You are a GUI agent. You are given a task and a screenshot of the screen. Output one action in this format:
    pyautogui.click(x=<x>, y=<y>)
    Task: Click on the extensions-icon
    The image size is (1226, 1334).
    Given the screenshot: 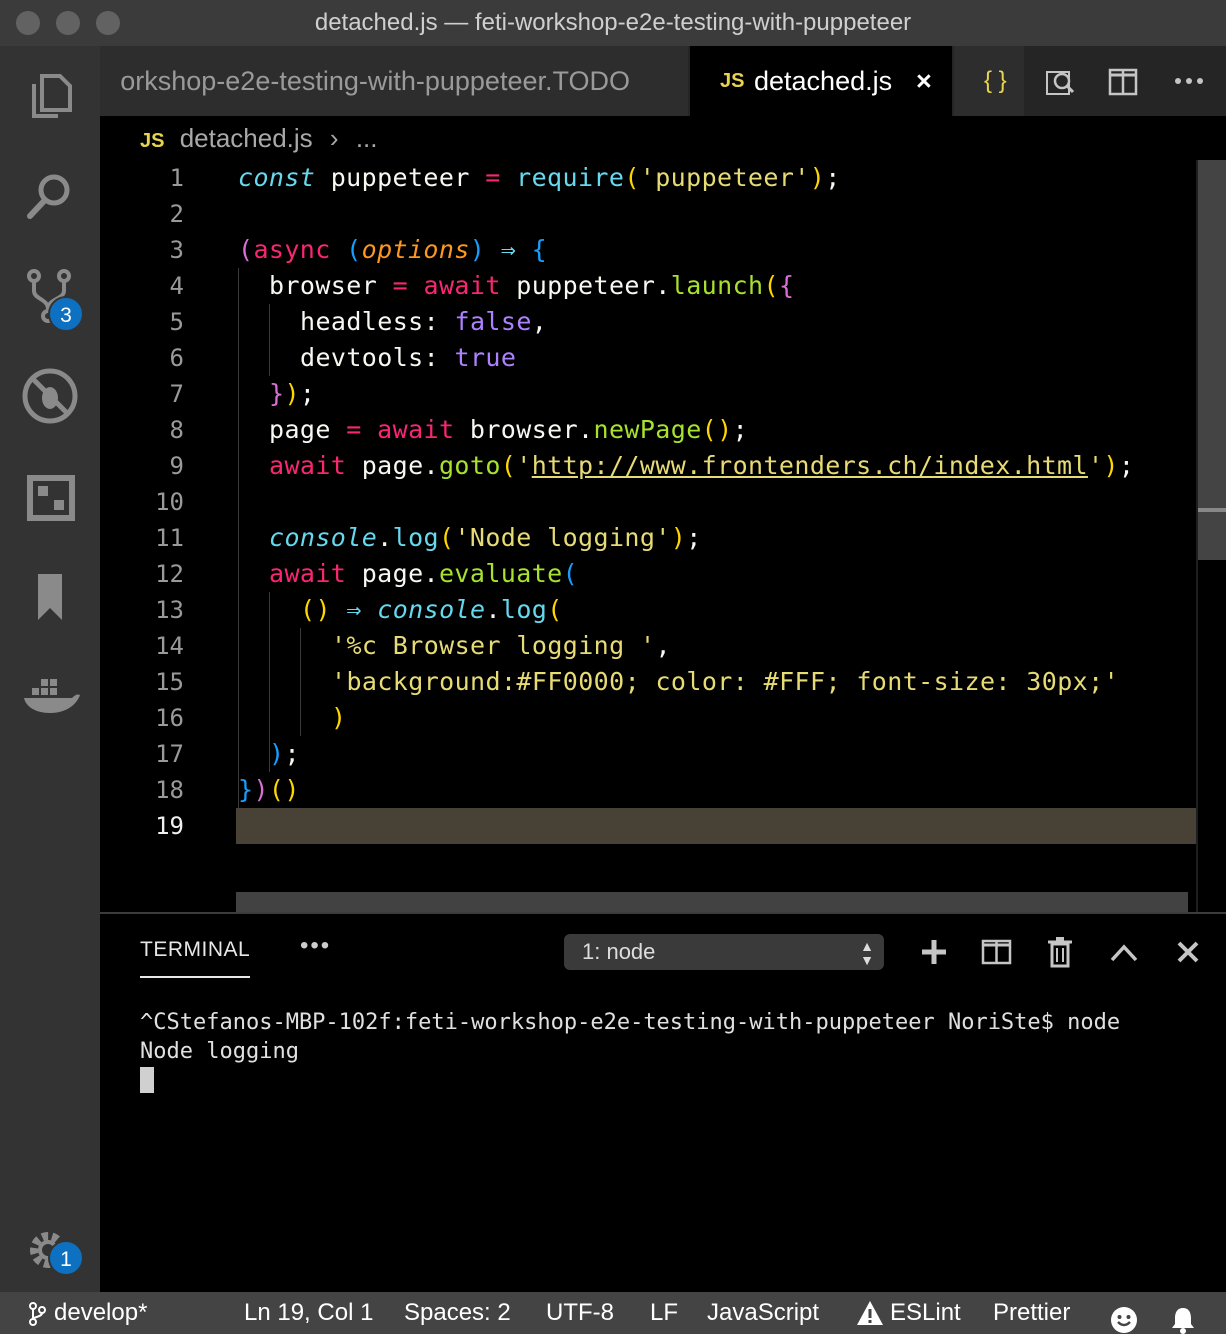 What is the action you would take?
    pyautogui.click(x=51, y=498)
    